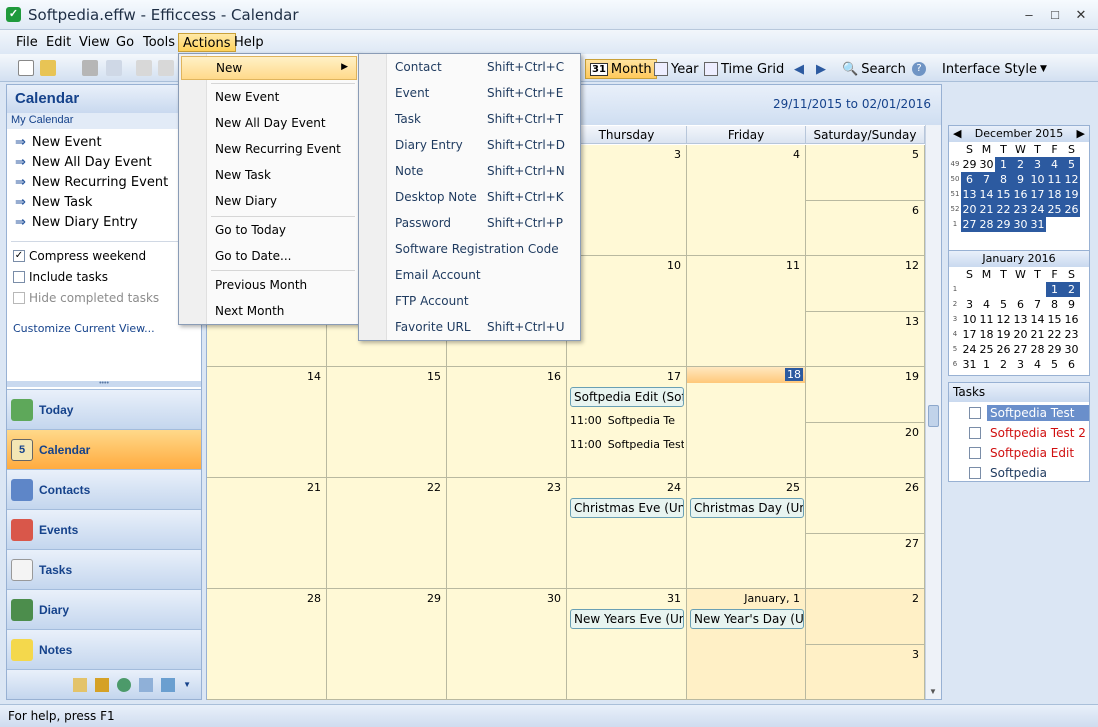 The width and height of the screenshot is (1098, 727). Describe the element at coordinates (747, 508) in the screenshot. I see `calendar-event: Christmas Day (United` at that location.